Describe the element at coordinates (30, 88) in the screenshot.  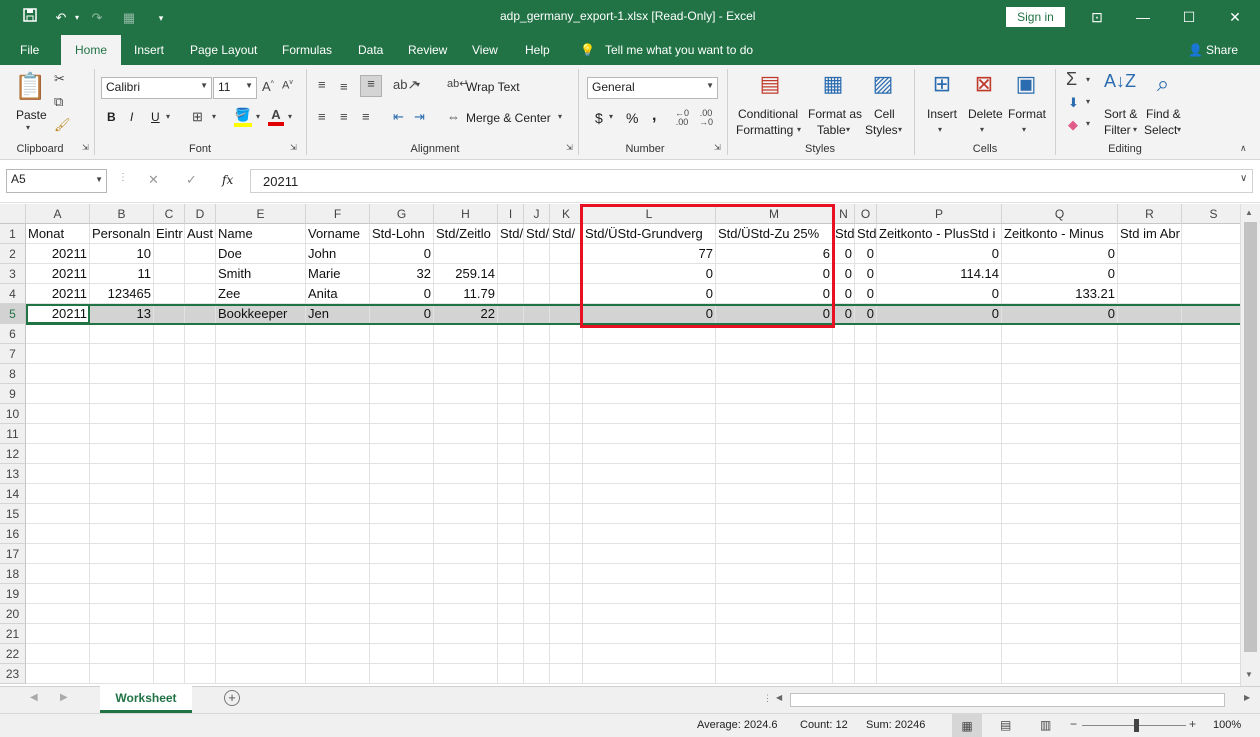
I see `paste-icon: 📋` at that location.